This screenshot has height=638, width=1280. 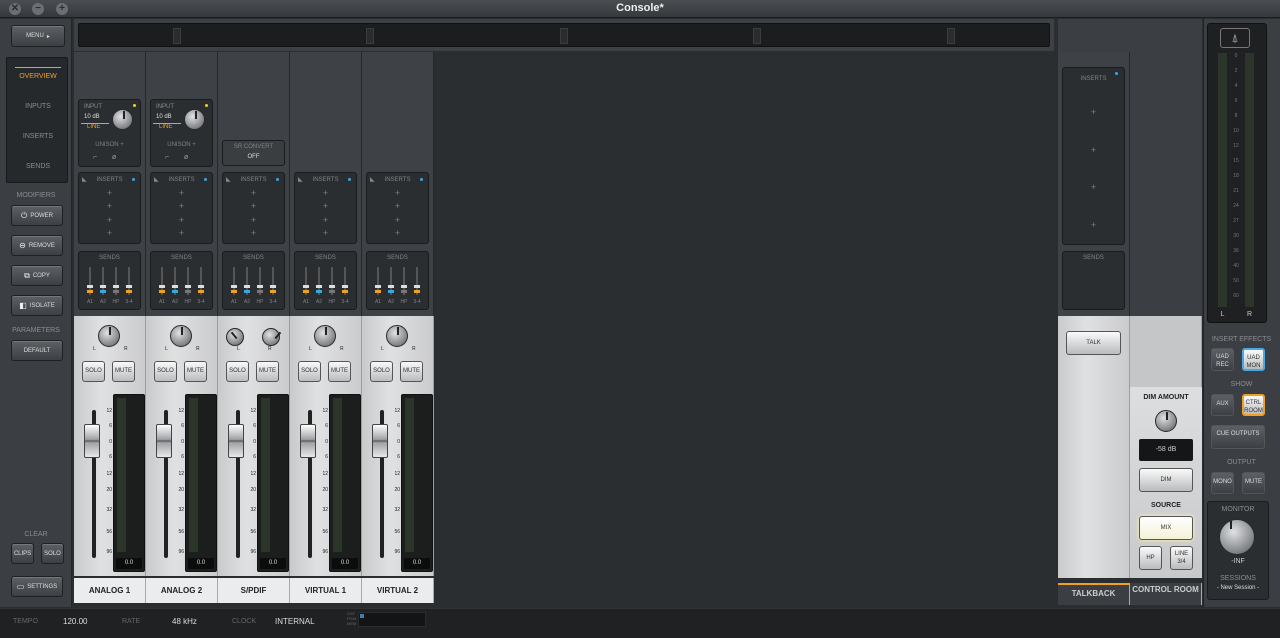 What do you see at coordinates (182, 590) in the screenshot?
I see `channel-name: ANALOG 2` at bounding box center [182, 590].